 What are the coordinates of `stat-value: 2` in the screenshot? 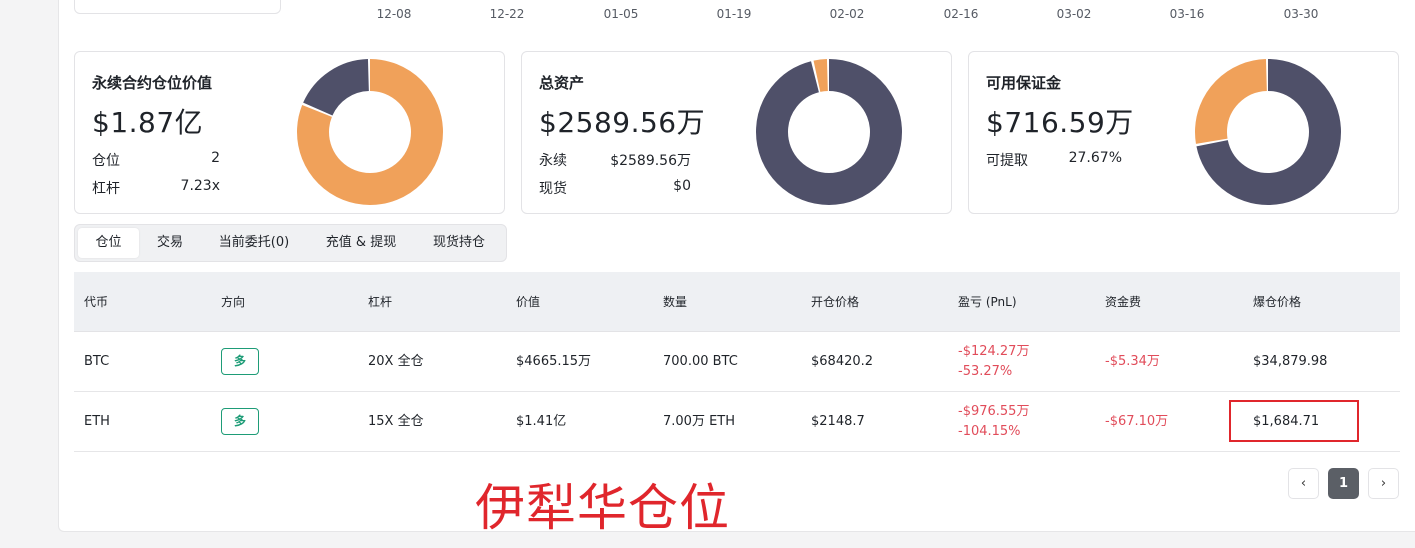 It's located at (215, 158).